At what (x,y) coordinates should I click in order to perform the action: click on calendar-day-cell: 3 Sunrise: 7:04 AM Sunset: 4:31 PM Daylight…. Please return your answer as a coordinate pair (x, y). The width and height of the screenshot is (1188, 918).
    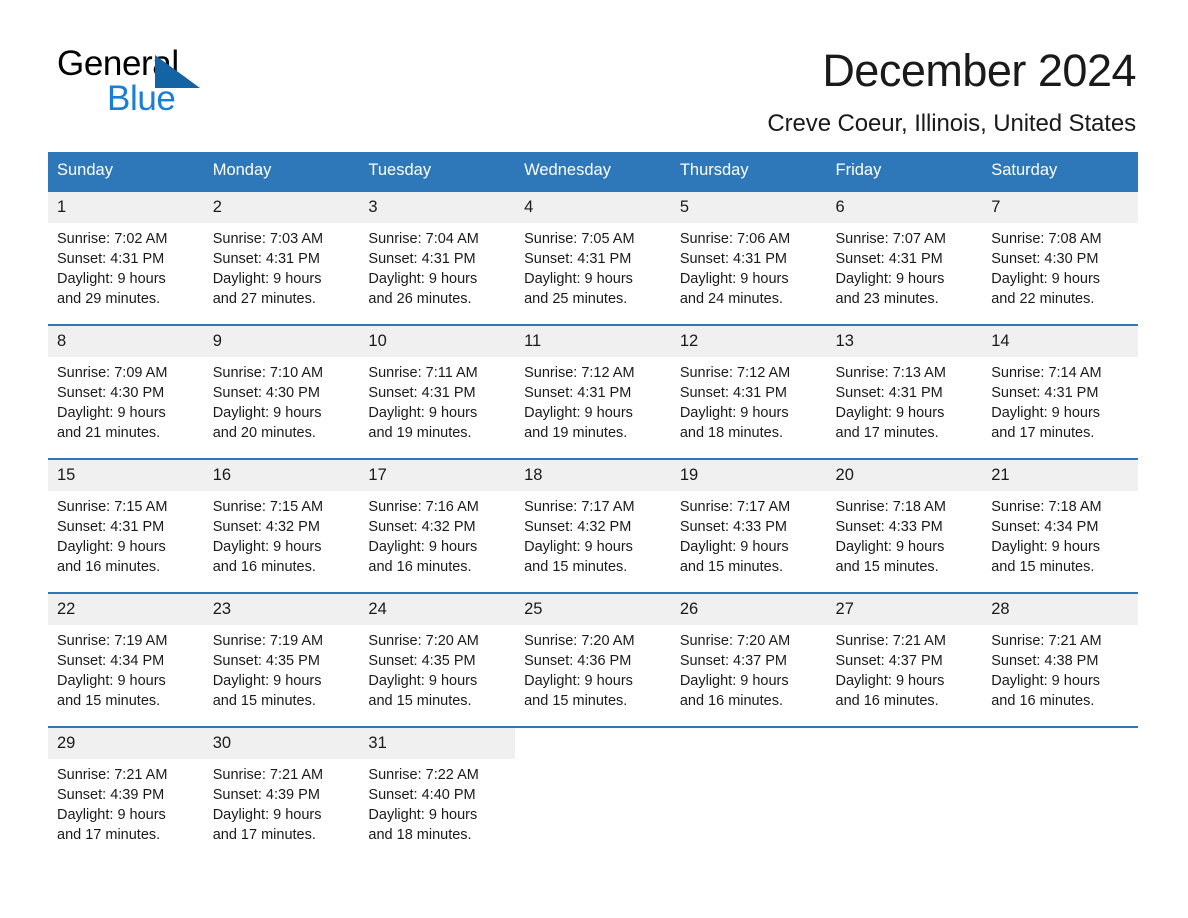
    Looking at the image, I should click on (437, 257).